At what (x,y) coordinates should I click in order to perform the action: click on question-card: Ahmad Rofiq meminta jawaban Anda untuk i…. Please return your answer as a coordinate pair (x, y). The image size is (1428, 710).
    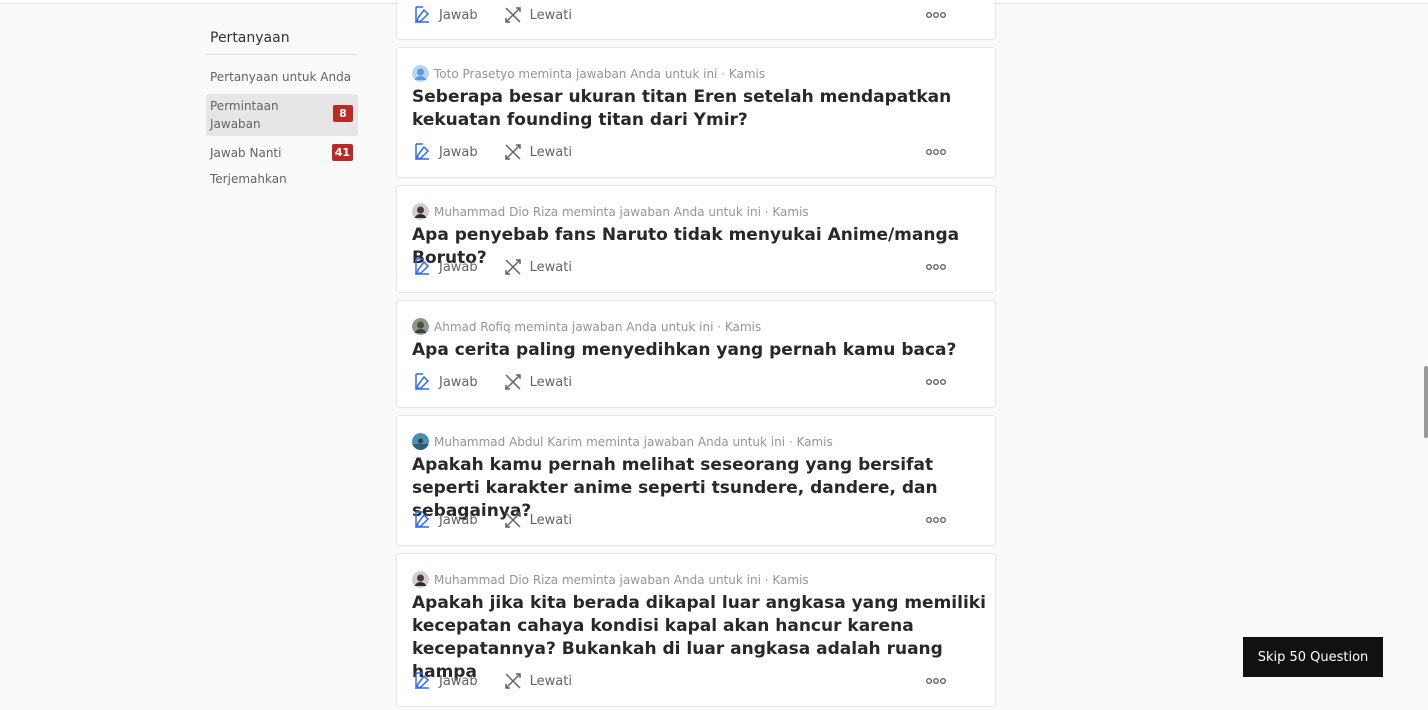
    Looking at the image, I should click on (696, 354).